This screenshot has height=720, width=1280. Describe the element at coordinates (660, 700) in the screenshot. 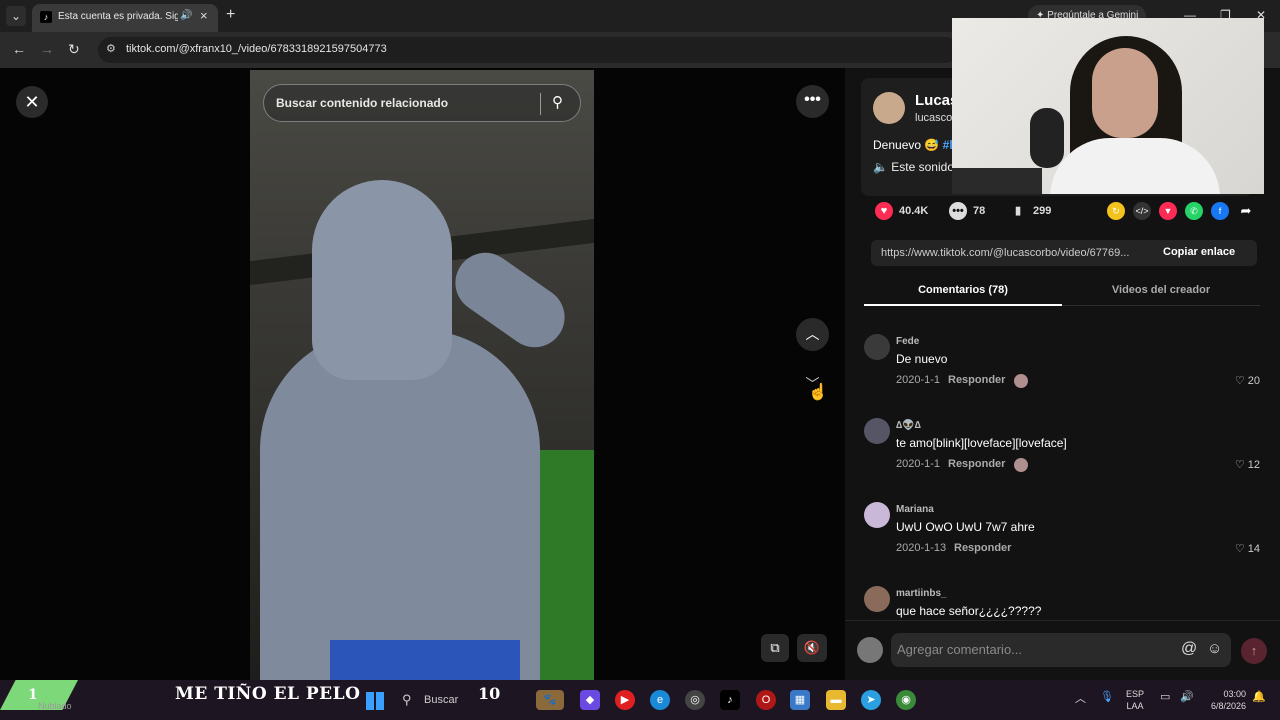

I see `edge-icon: e` at that location.